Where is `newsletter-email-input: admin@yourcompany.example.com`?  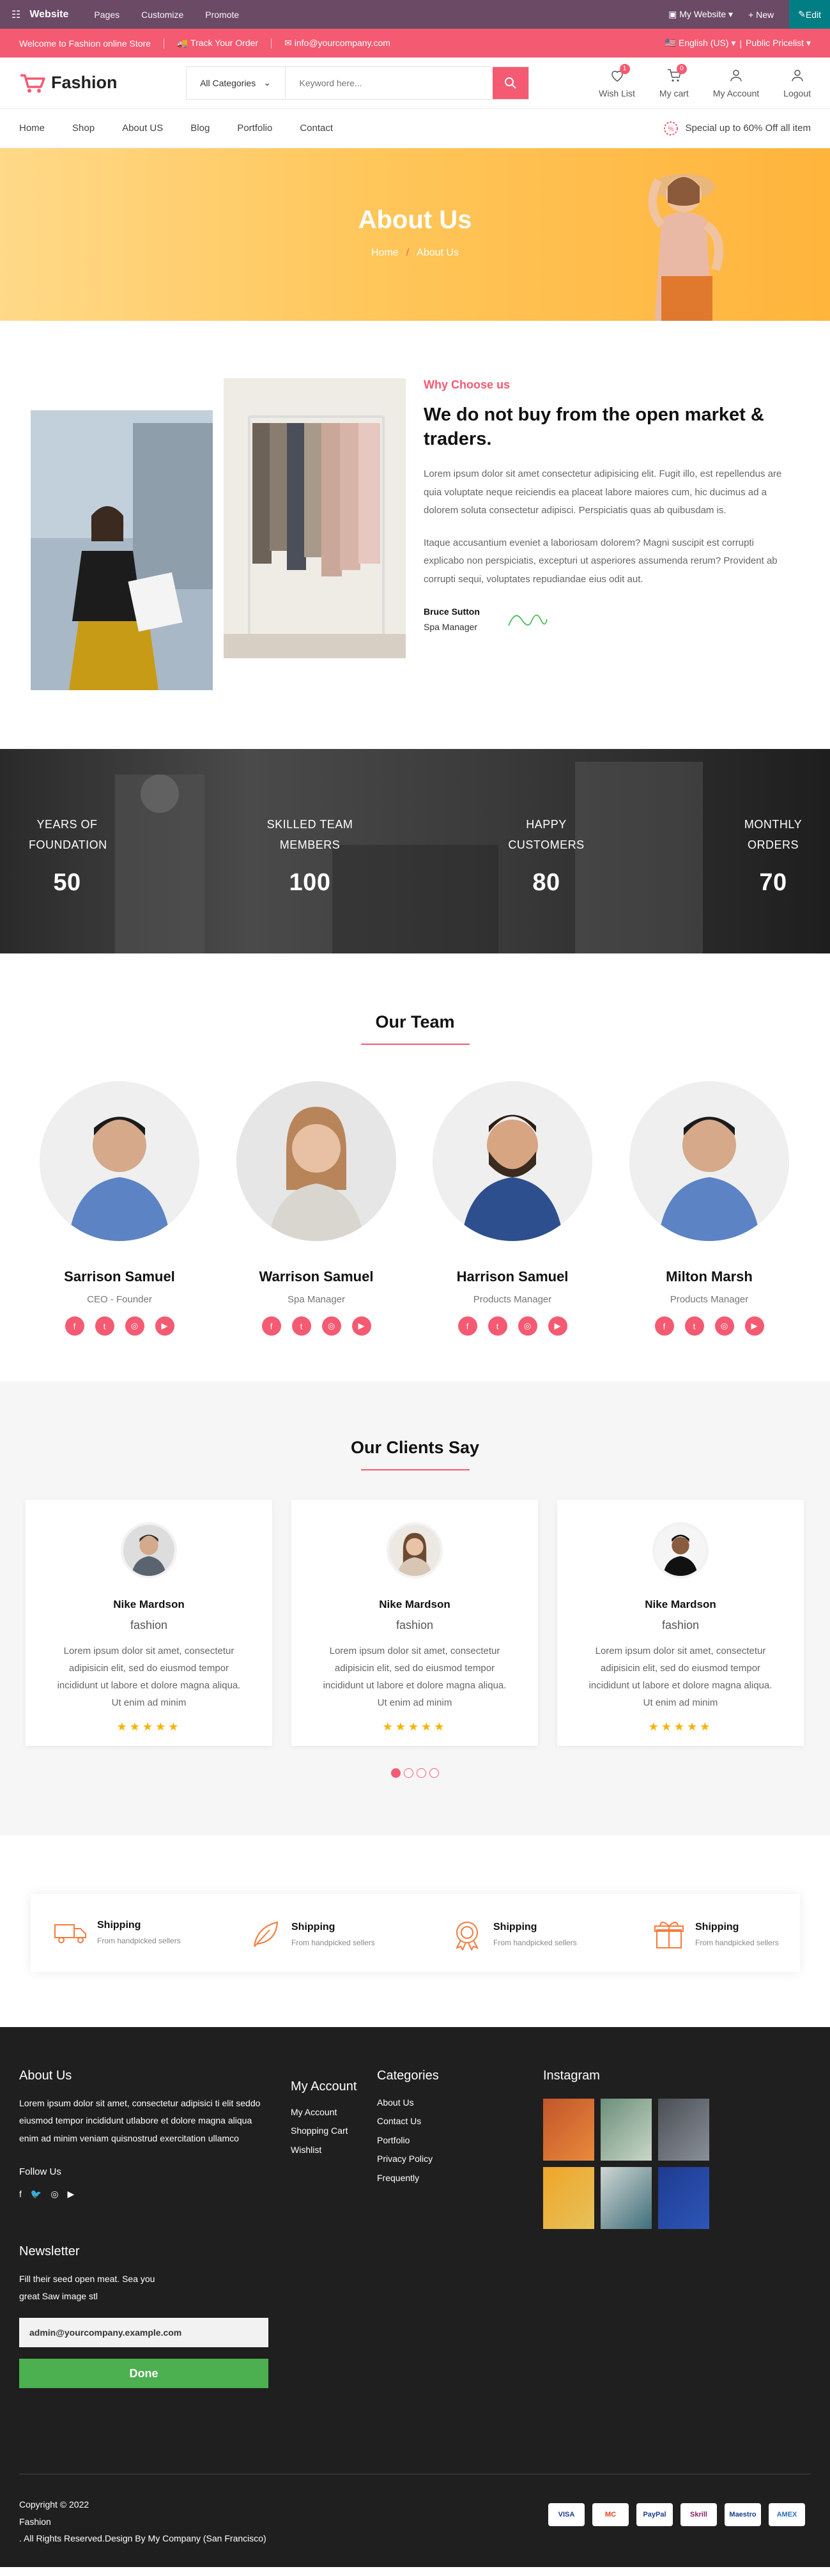 newsletter-email-input: admin@yourcompany.example.com is located at coordinates (143, 2333).